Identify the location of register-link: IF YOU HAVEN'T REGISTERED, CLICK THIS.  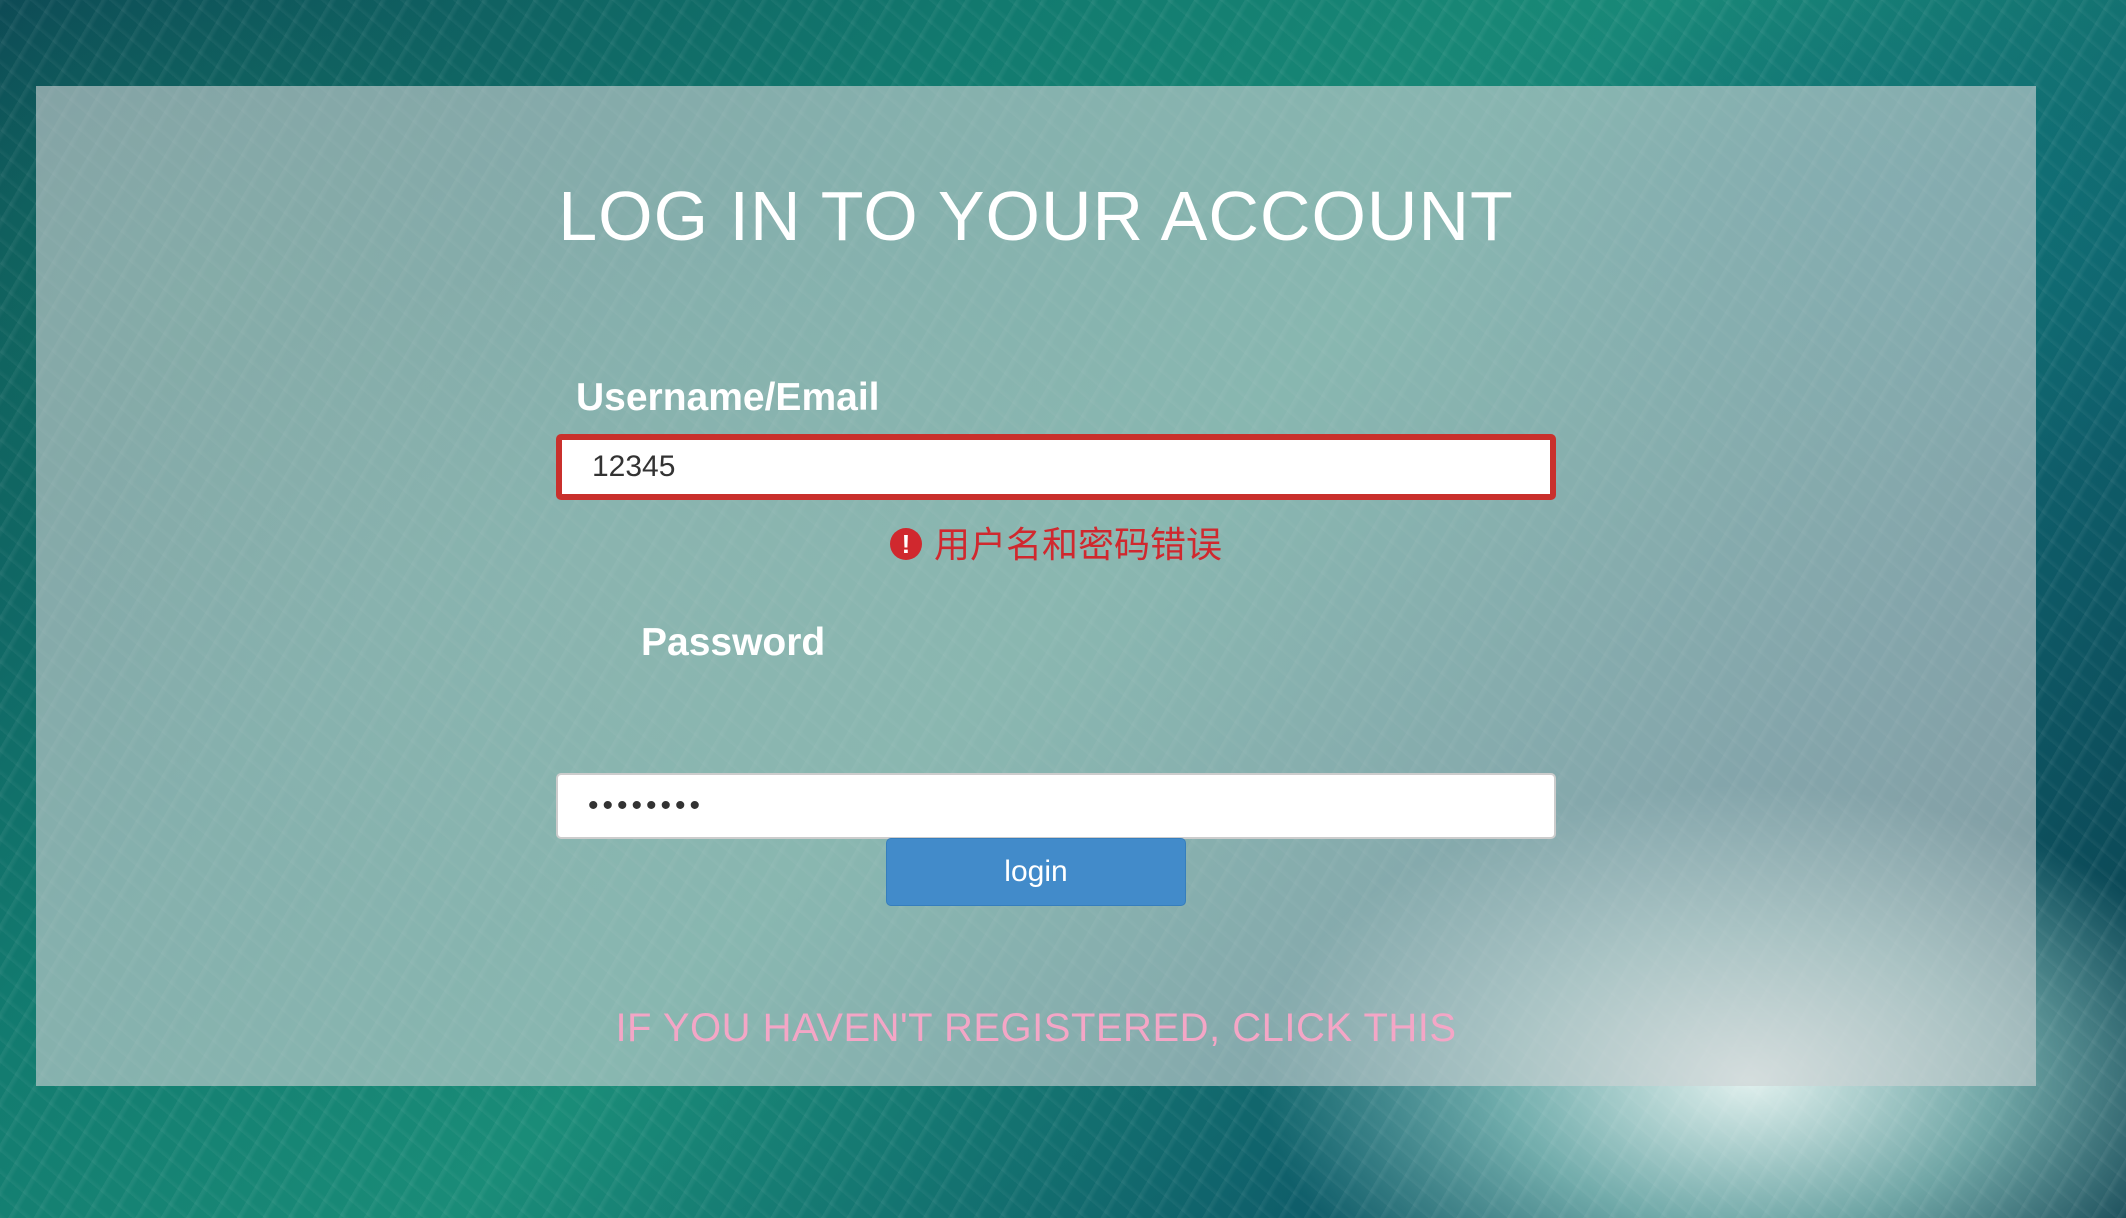
(1036, 1028).